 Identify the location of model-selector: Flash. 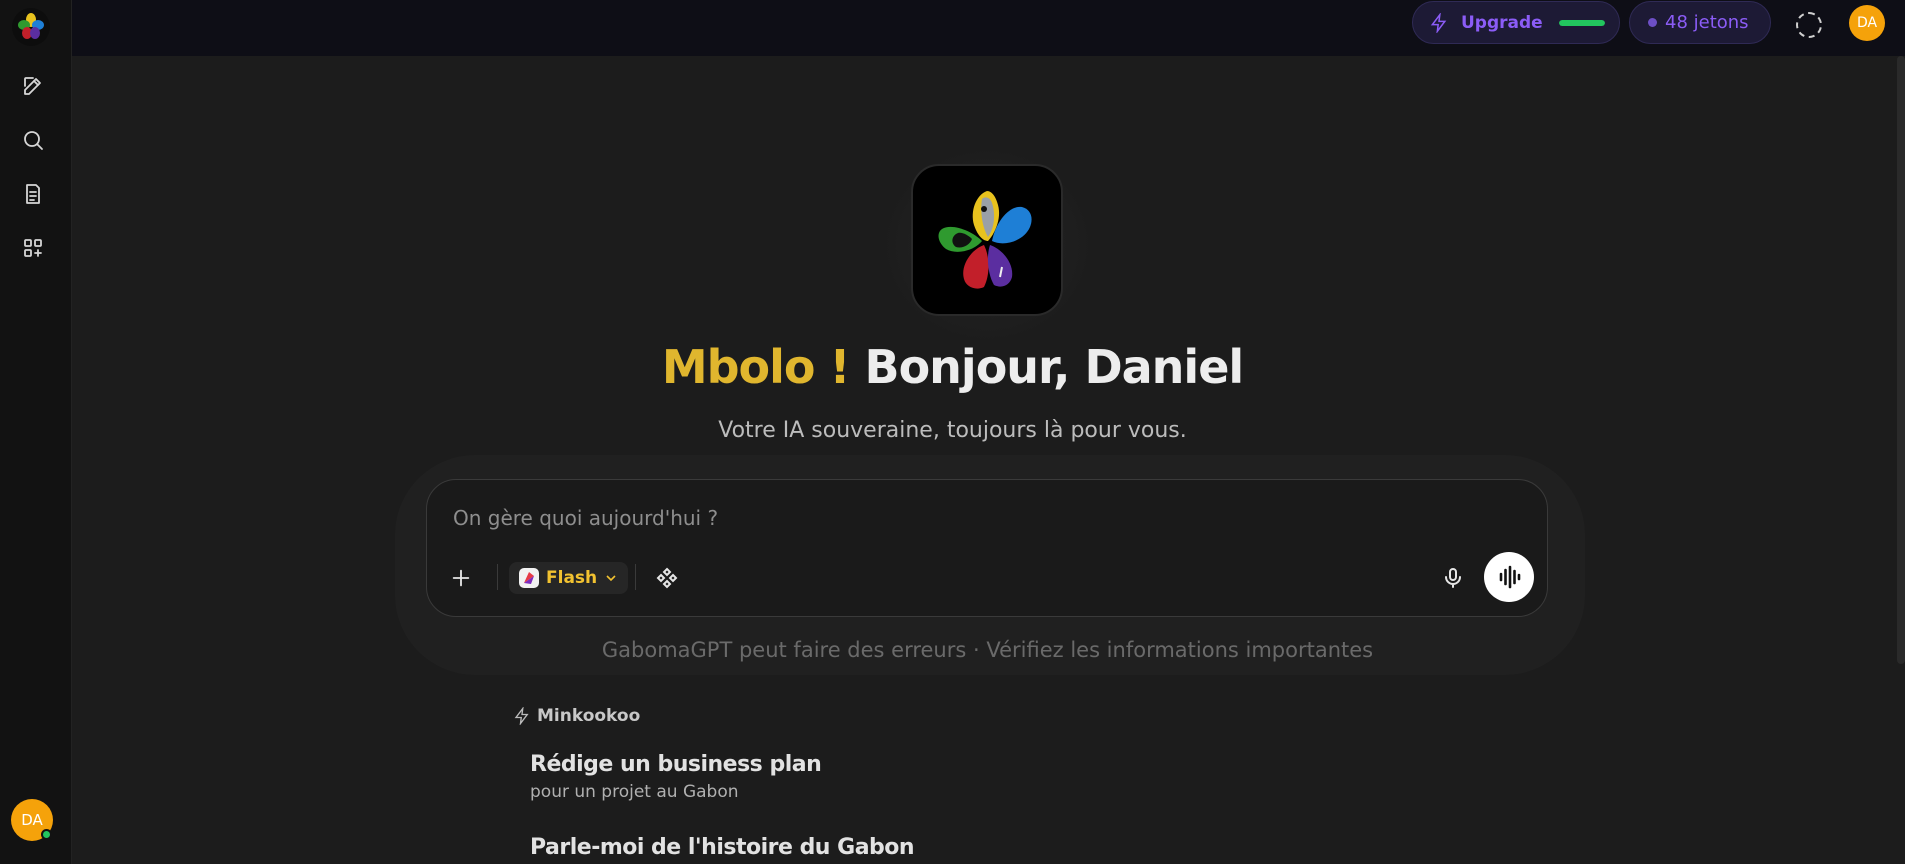
(569, 578).